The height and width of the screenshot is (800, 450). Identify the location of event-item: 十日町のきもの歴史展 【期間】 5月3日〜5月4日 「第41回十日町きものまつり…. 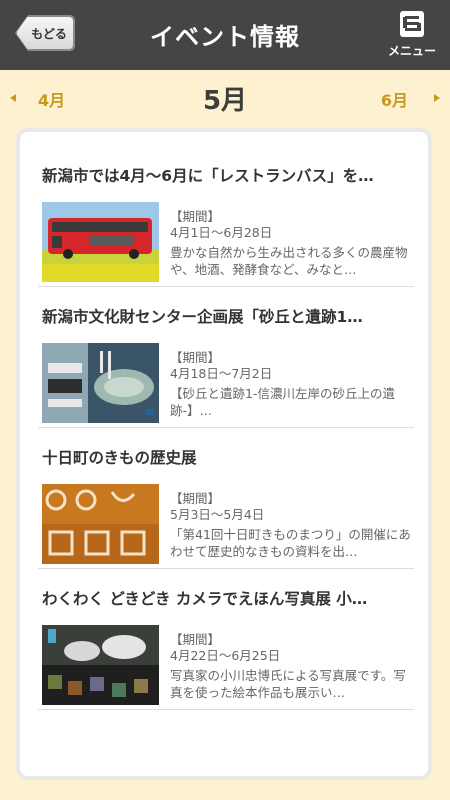
(226, 498).